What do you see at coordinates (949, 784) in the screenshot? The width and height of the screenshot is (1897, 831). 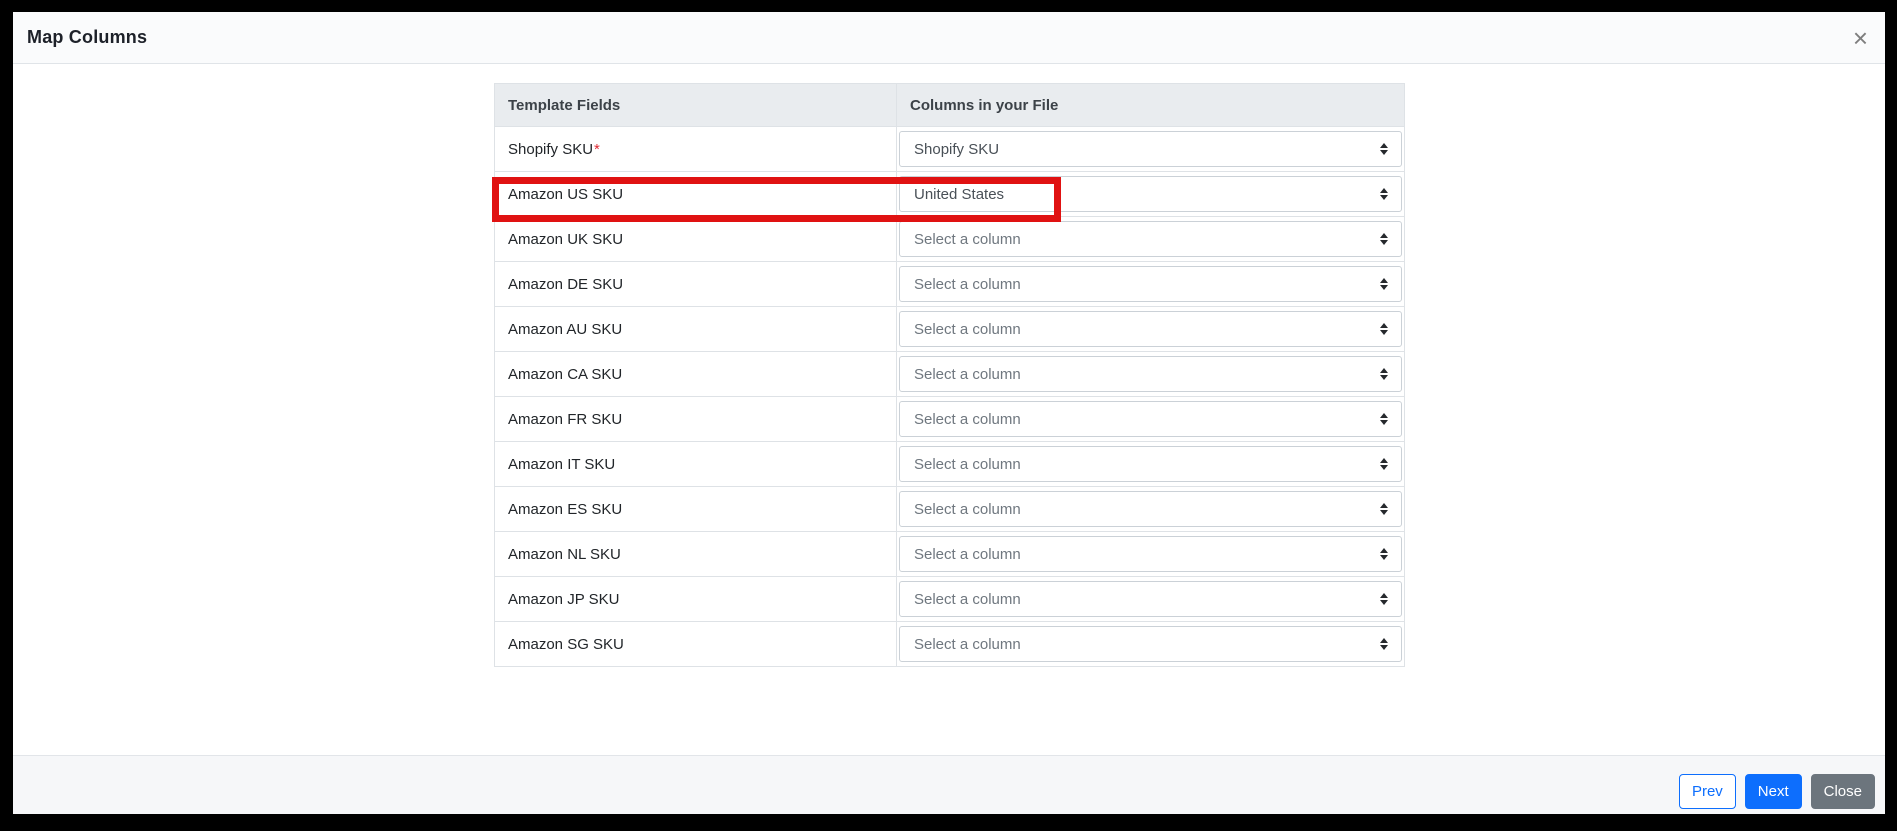 I see `modal-footer: Prev Next Close` at bounding box center [949, 784].